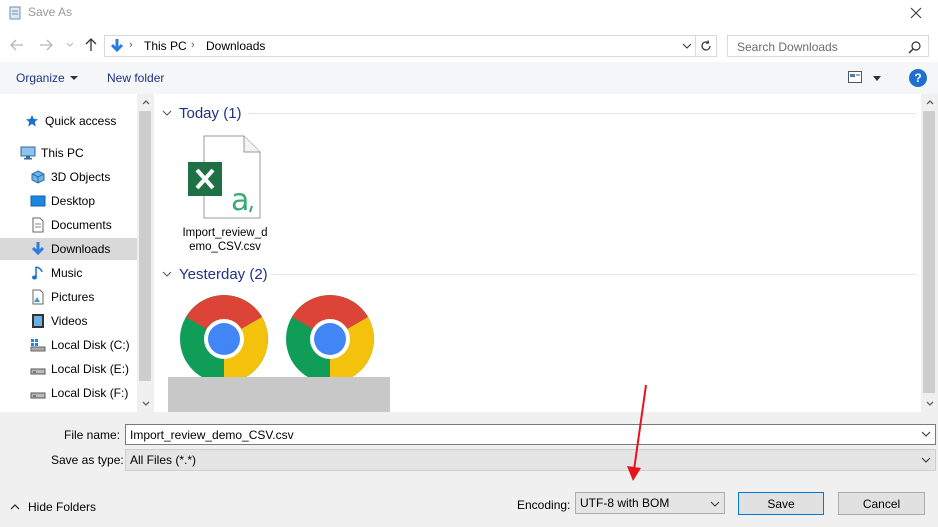 The width and height of the screenshot is (938, 527). I want to click on up-arrow-icon, so click(91, 44).